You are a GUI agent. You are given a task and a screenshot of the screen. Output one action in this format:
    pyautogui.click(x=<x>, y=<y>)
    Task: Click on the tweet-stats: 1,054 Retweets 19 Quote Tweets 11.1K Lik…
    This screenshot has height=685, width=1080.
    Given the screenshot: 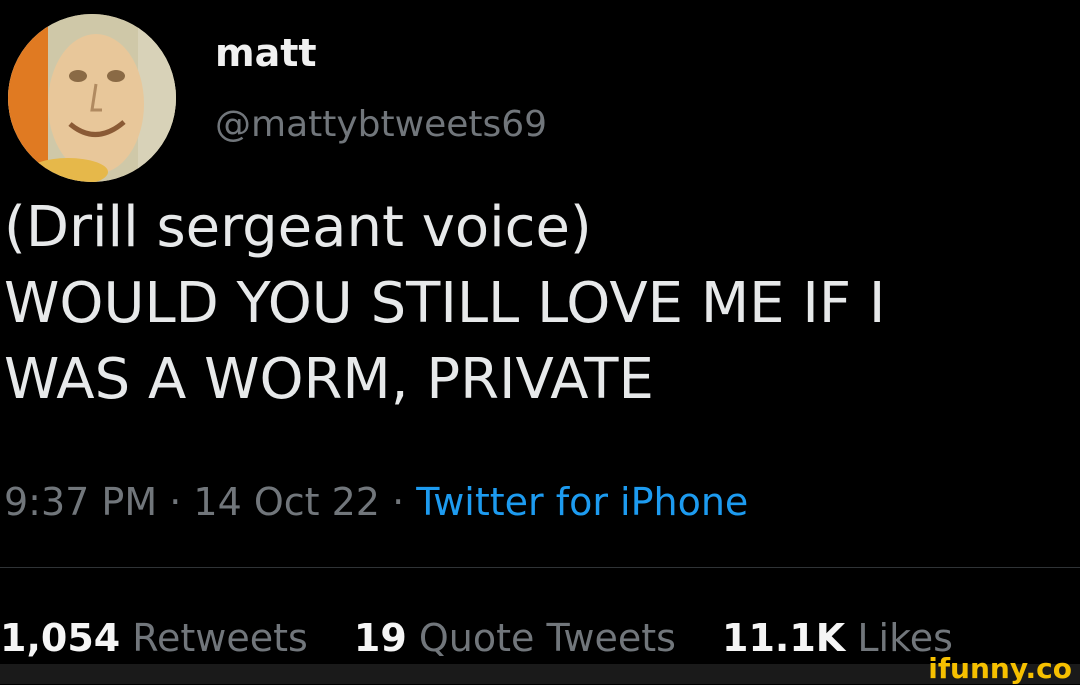 What is the action you would take?
    pyautogui.click(x=493, y=638)
    